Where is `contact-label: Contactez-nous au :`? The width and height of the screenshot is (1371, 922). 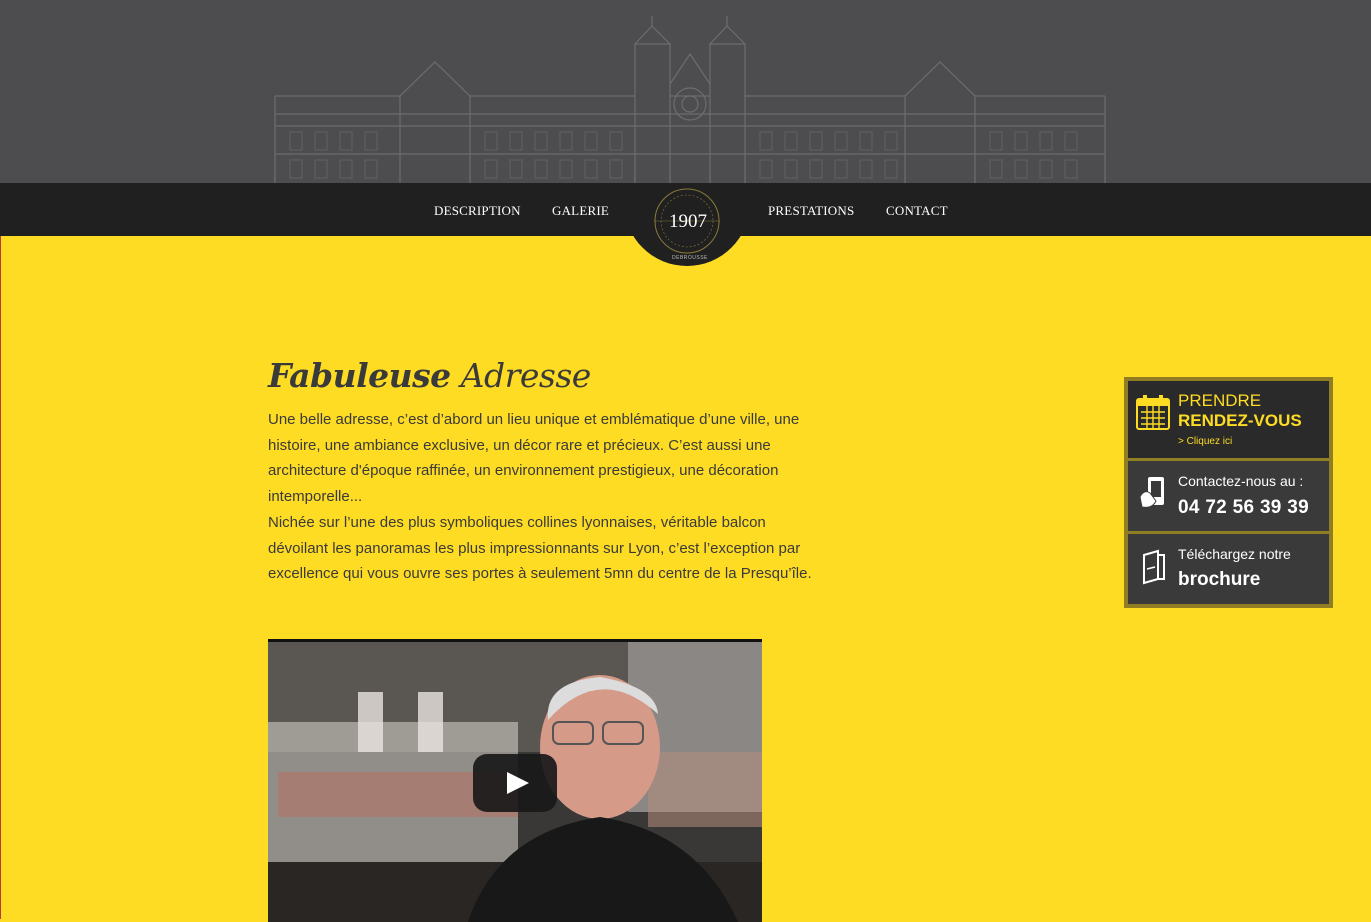
contact-label: Contactez-nous au : is located at coordinates (1241, 481).